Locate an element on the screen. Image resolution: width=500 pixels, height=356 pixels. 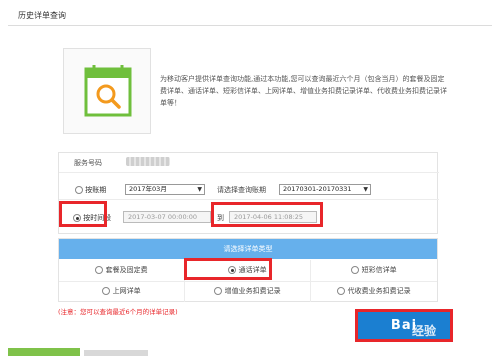
calendar-search-icon is located at coordinates (108, 91).